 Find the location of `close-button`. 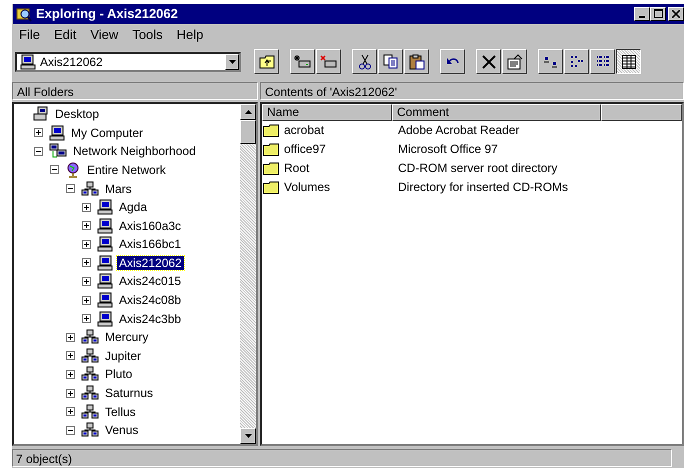

close-button is located at coordinates (676, 13).